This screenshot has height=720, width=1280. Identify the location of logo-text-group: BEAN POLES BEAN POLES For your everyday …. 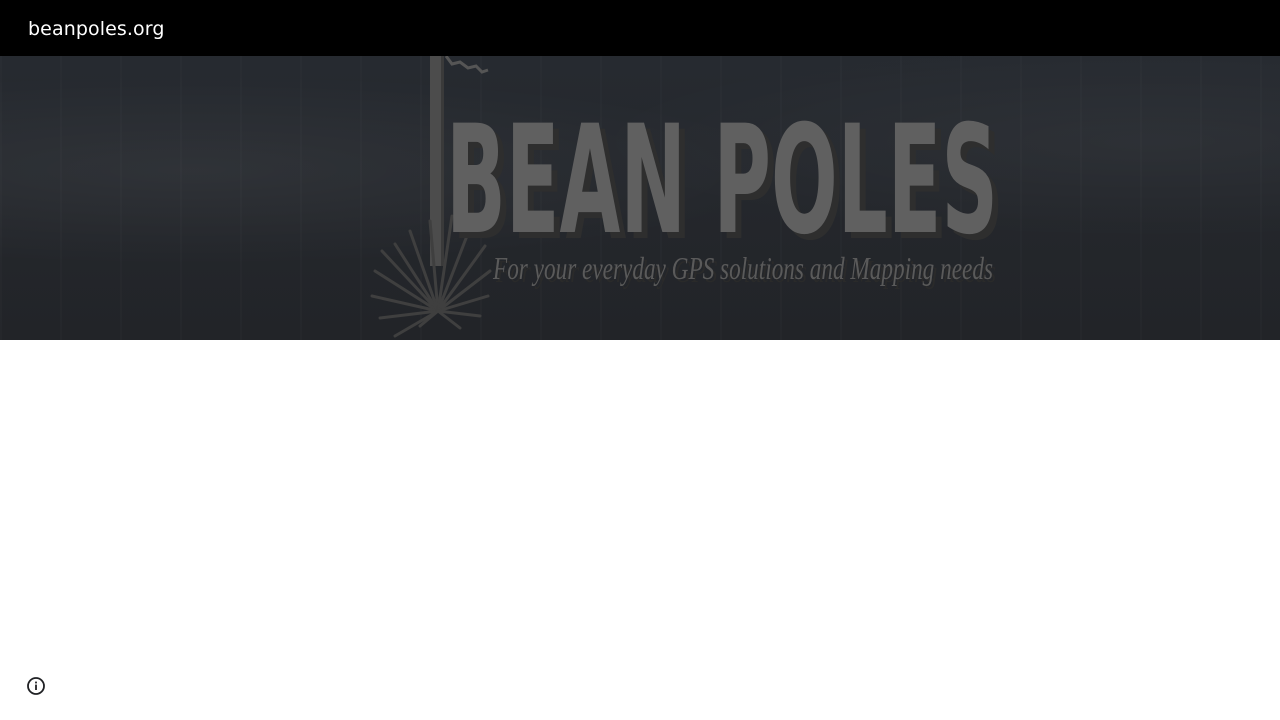
(725, 191).